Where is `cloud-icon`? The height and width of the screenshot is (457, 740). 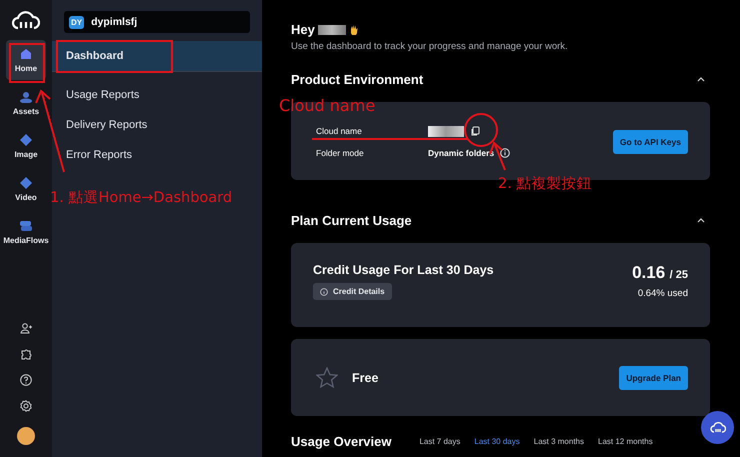 cloud-icon is located at coordinates (718, 427).